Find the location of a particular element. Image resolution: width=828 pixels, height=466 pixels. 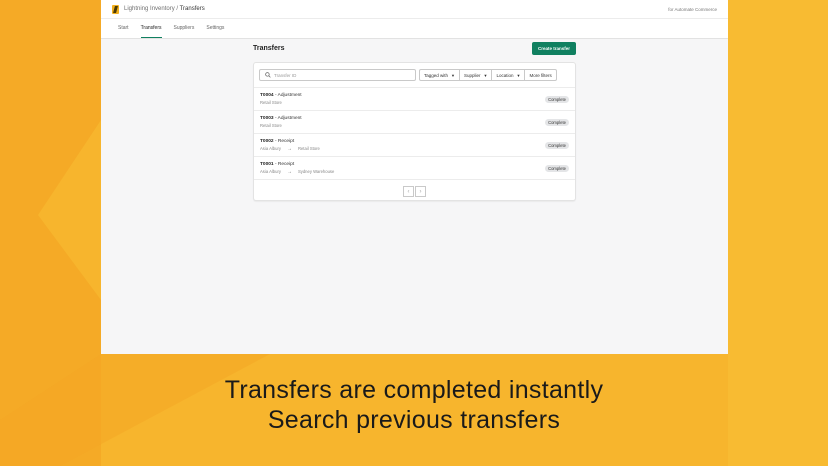

tab-start: Start is located at coordinates (123, 31).